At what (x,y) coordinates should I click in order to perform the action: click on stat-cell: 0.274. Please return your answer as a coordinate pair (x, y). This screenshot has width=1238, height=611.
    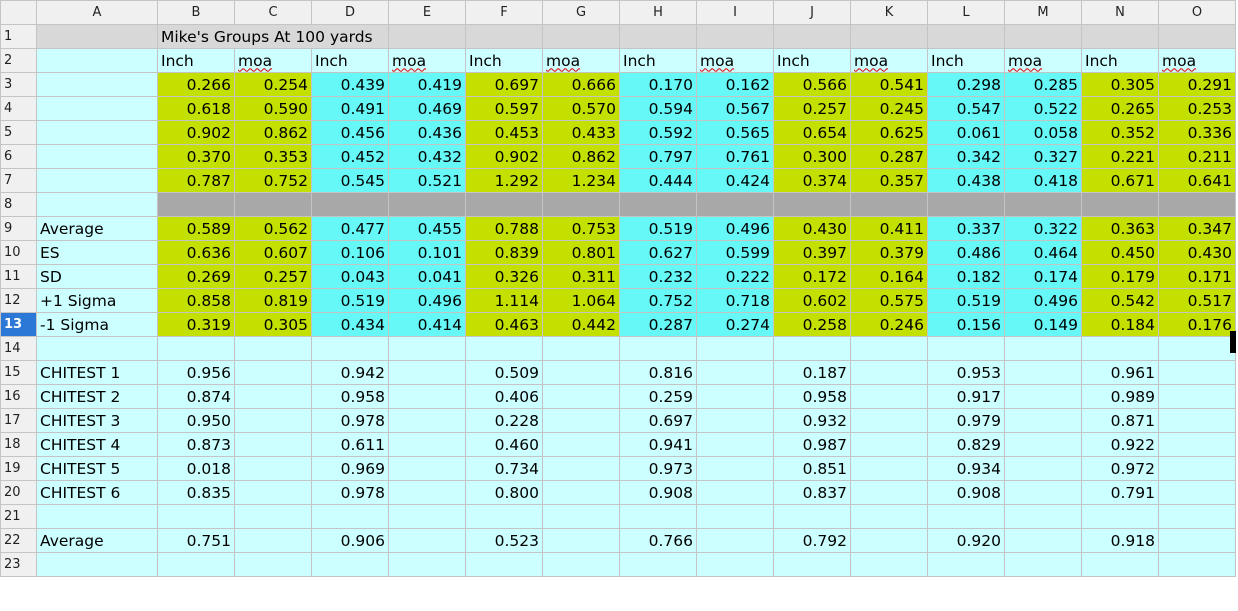
    Looking at the image, I should click on (735, 324).